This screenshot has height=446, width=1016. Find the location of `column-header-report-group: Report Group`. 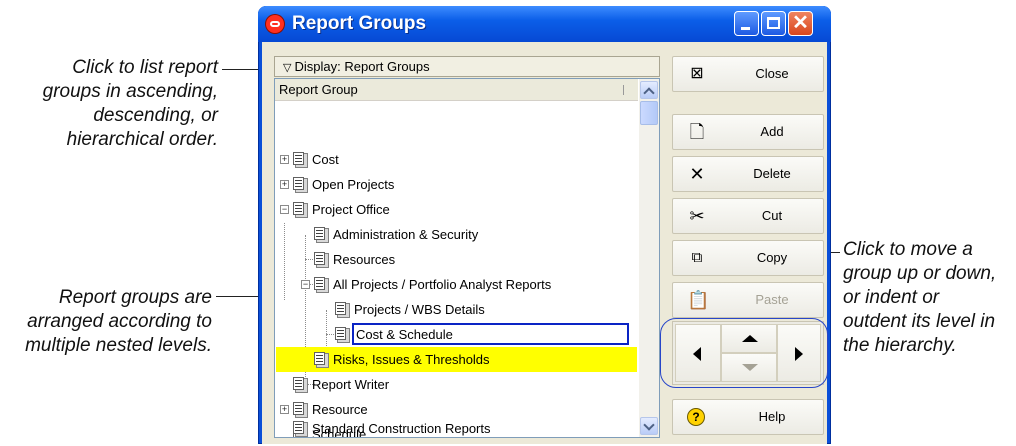

column-header-report-group: Report Group is located at coordinates (456, 90).